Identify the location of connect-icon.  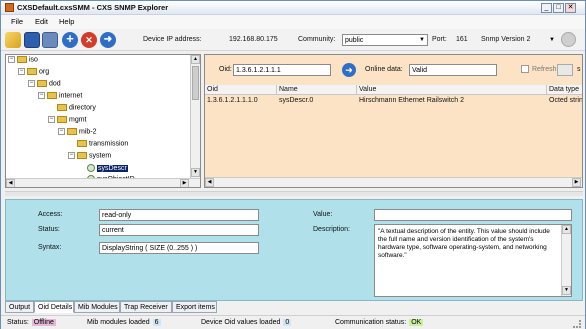
(568, 39).